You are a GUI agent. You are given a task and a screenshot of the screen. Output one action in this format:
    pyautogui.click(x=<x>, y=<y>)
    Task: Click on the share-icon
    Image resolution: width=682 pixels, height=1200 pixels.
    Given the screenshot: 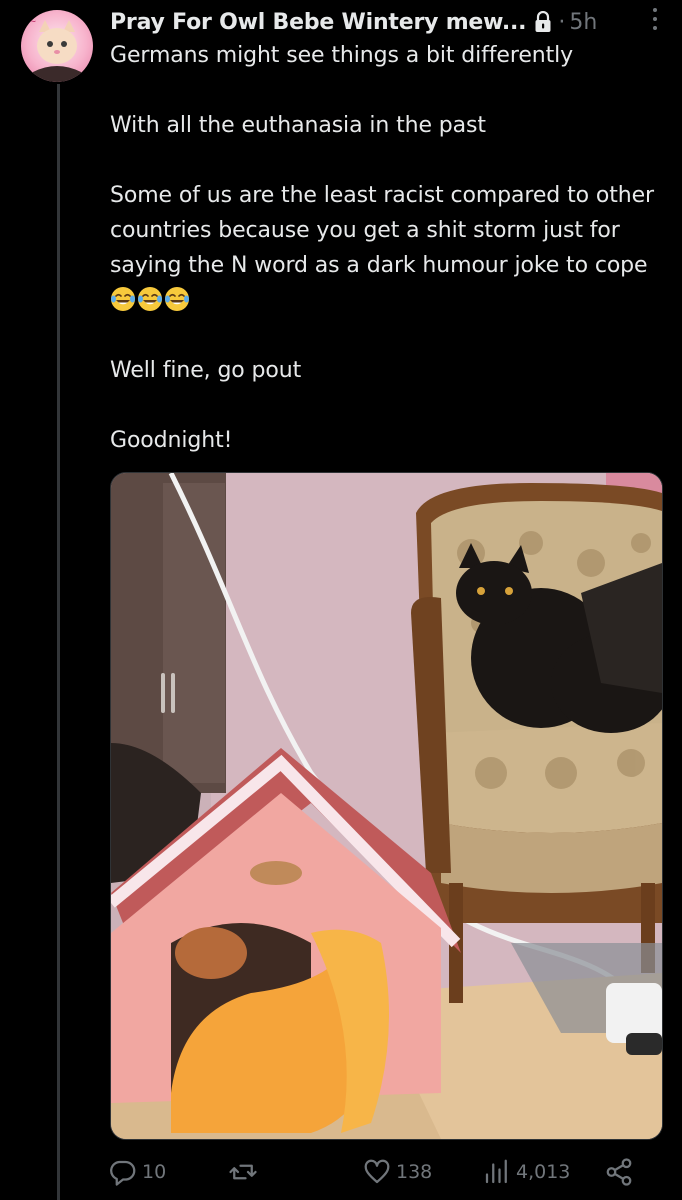 What is the action you would take?
    pyautogui.click(x=619, y=1172)
    